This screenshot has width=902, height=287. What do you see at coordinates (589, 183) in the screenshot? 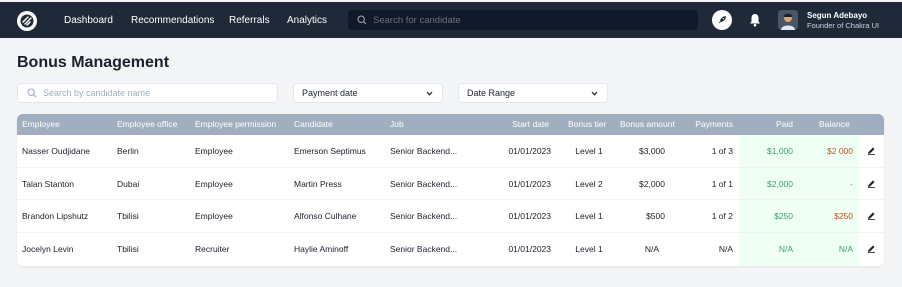
I see `cell-bonus-tier: Level 2` at bounding box center [589, 183].